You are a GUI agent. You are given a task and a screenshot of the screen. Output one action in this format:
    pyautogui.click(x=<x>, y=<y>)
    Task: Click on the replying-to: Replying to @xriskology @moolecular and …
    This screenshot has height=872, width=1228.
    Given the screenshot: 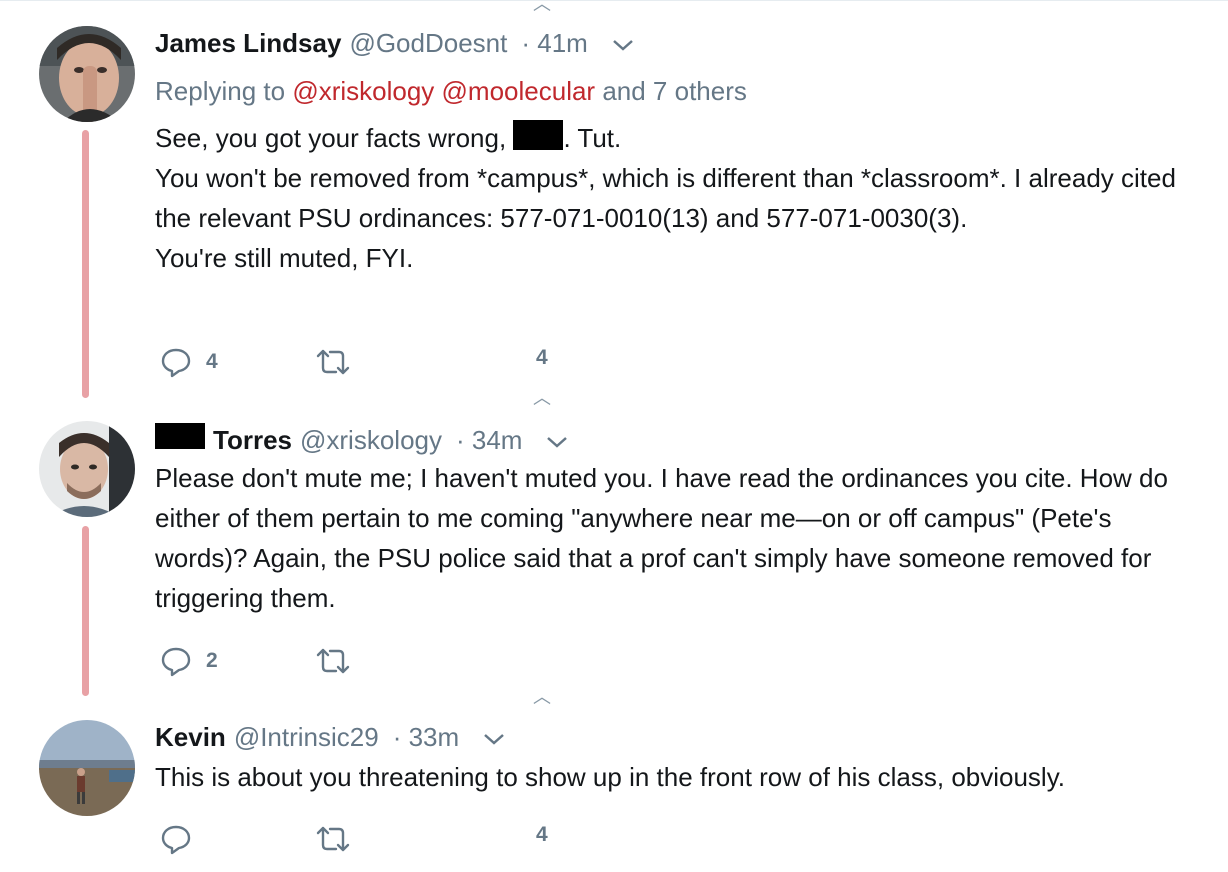 What is the action you would take?
    pyautogui.click(x=451, y=91)
    